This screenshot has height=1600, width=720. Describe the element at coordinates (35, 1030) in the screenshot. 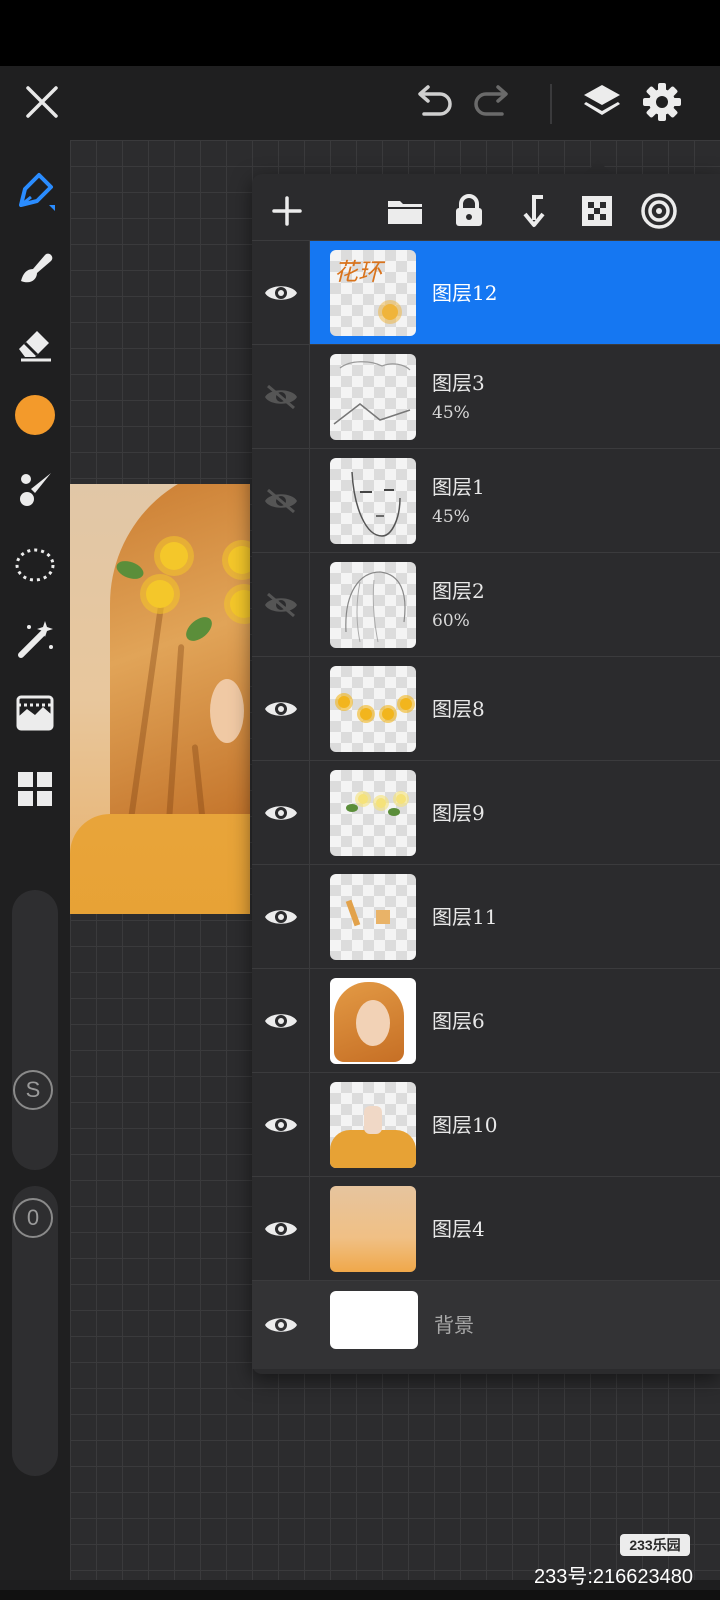

I see `brush-size-slider` at that location.